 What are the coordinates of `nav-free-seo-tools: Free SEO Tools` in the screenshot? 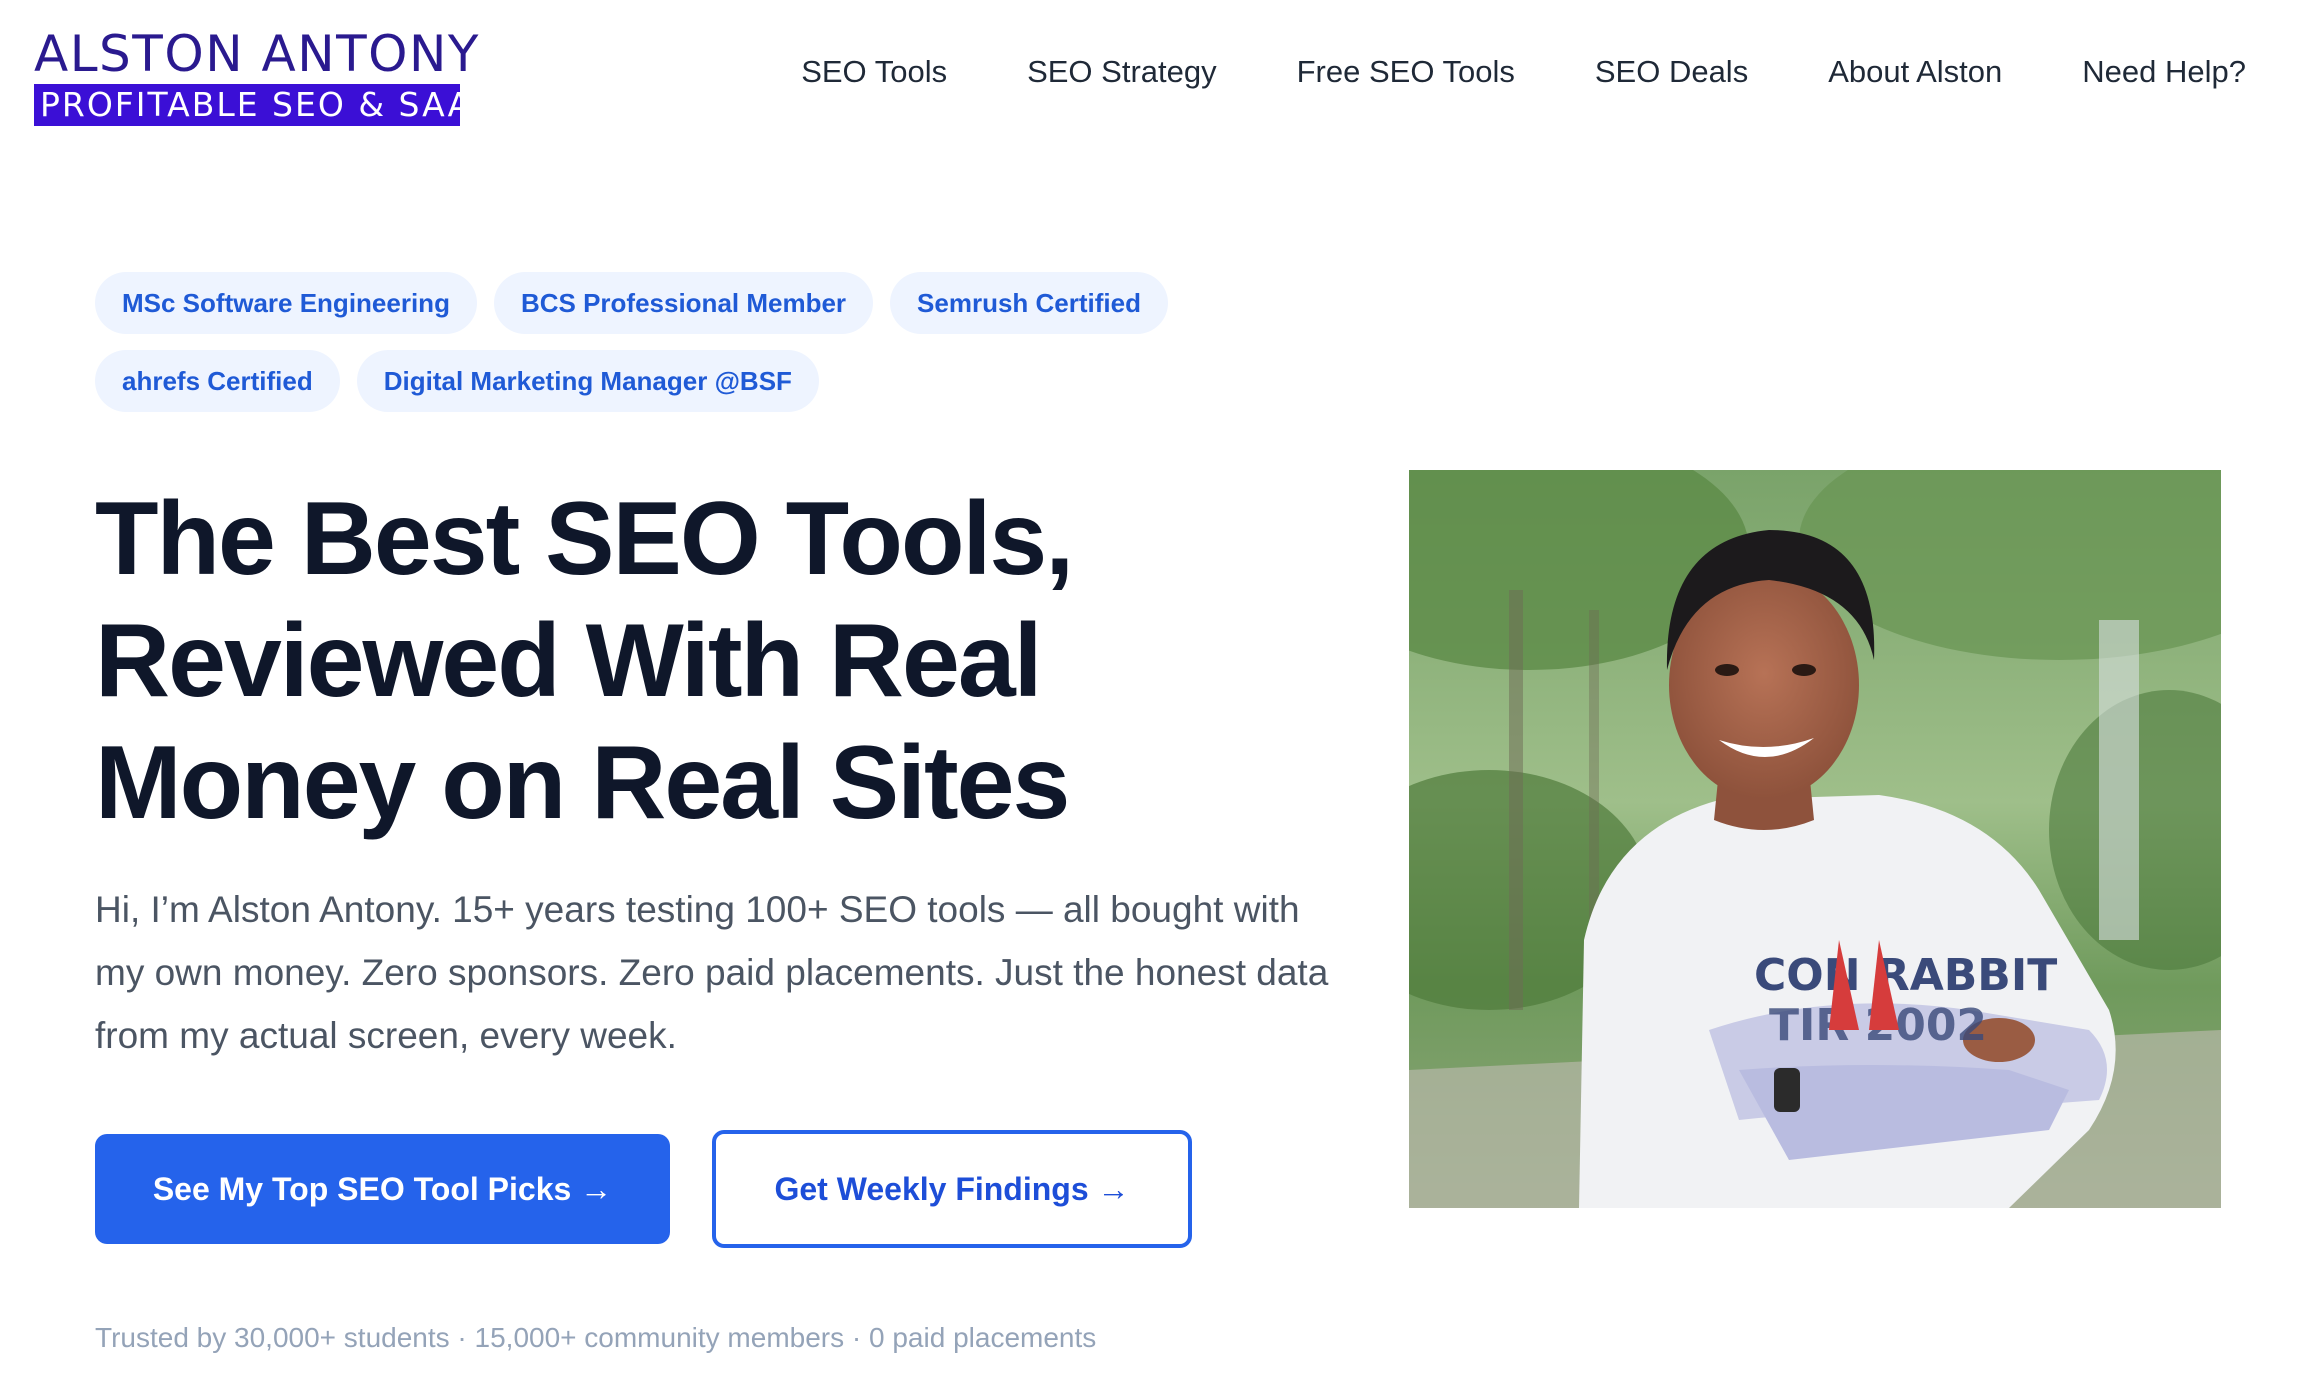 It's located at (1406, 72).